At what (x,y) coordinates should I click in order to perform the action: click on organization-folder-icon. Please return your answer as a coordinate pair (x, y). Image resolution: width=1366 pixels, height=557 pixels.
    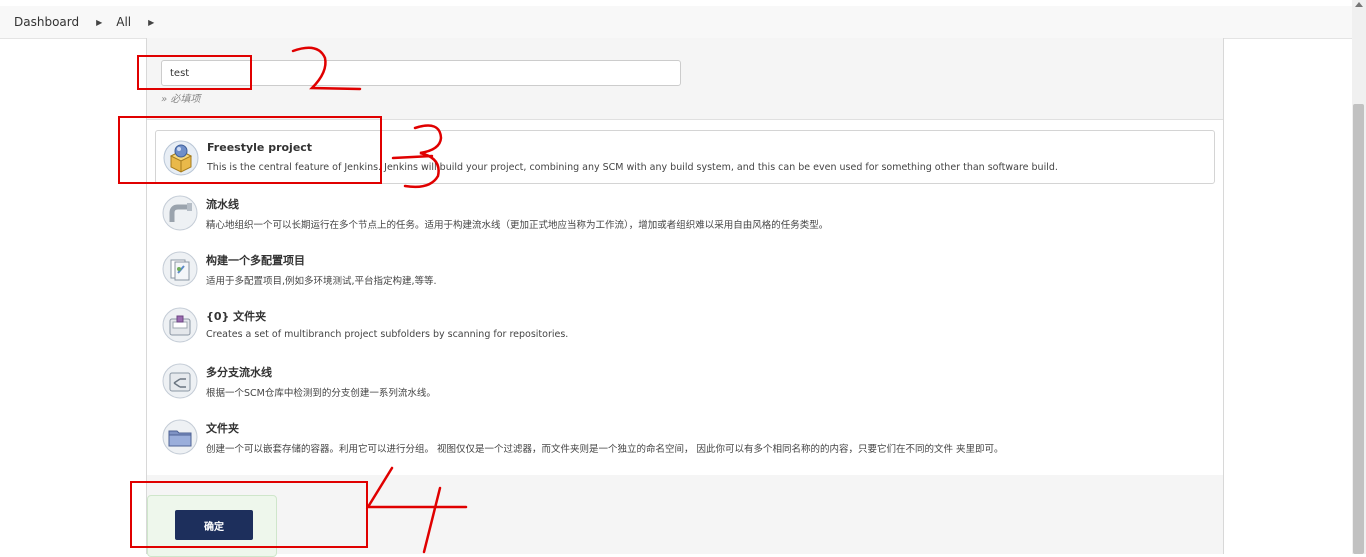
    Looking at the image, I should click on (180, 325).